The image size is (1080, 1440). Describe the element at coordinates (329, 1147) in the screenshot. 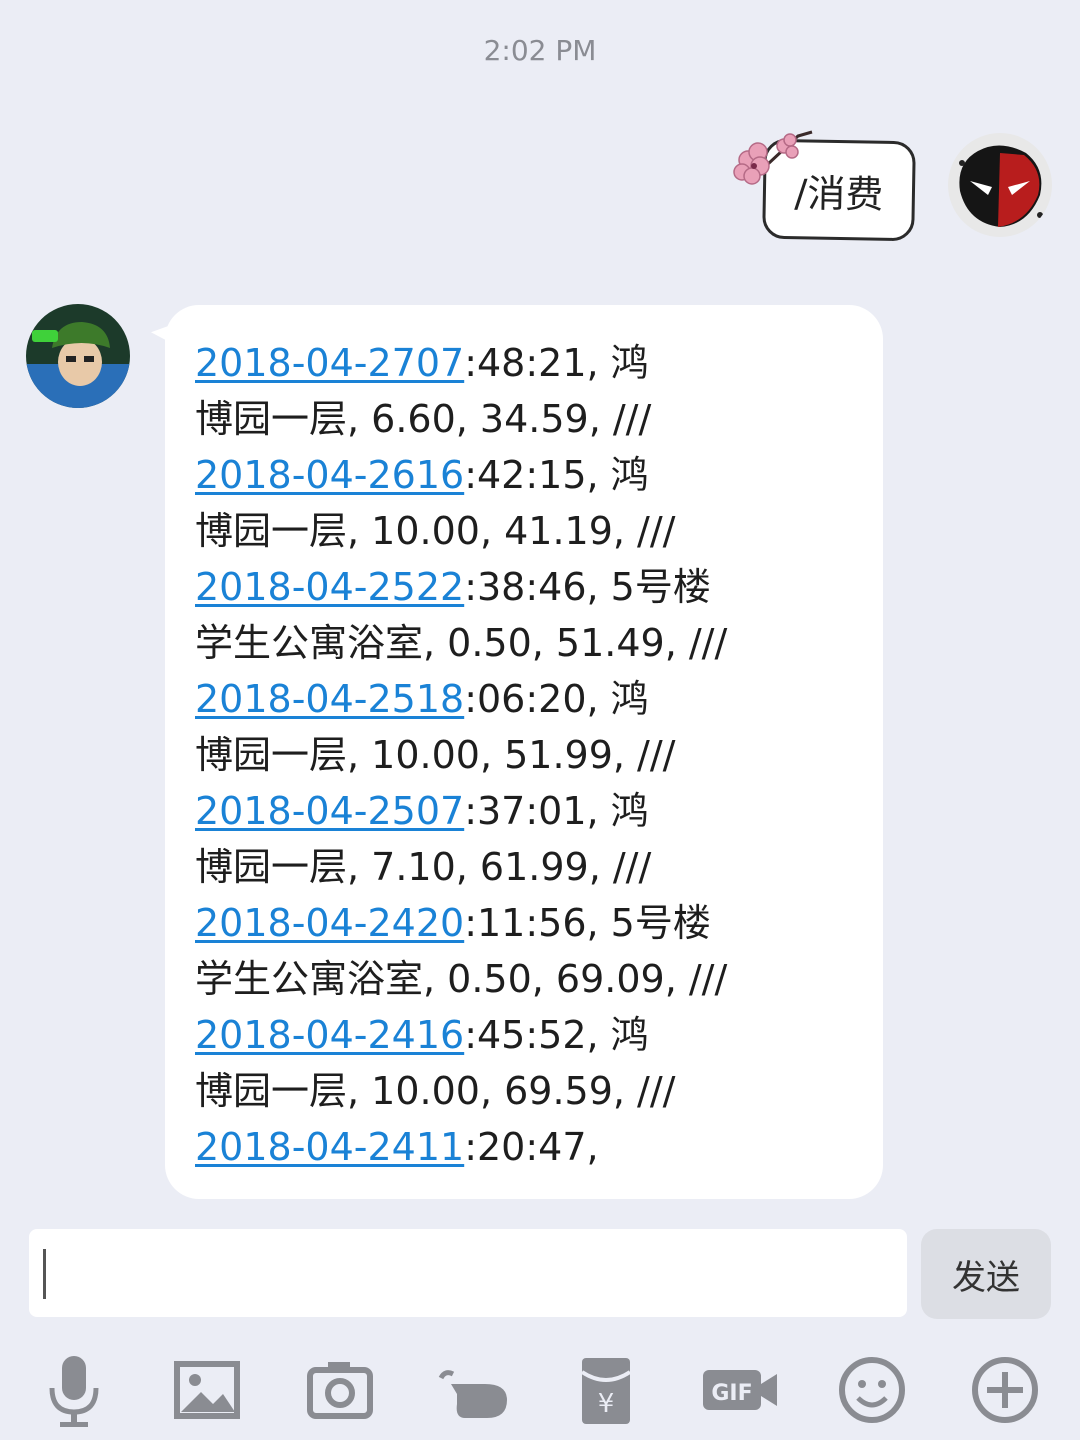

I see `date-link: 2018-04-2411` at that location.